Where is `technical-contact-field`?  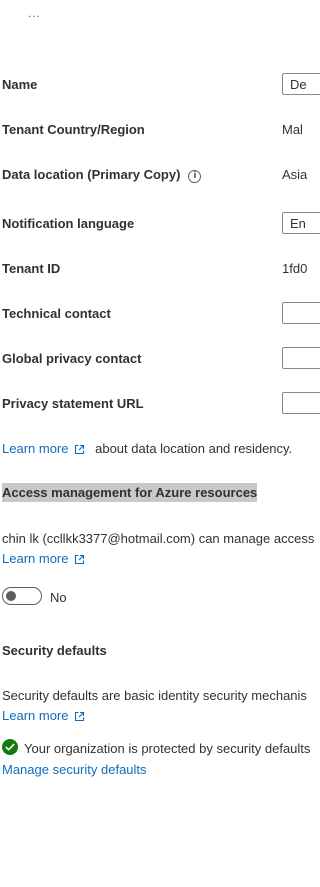
technical-contact-field is located at coordinates (301, 313).